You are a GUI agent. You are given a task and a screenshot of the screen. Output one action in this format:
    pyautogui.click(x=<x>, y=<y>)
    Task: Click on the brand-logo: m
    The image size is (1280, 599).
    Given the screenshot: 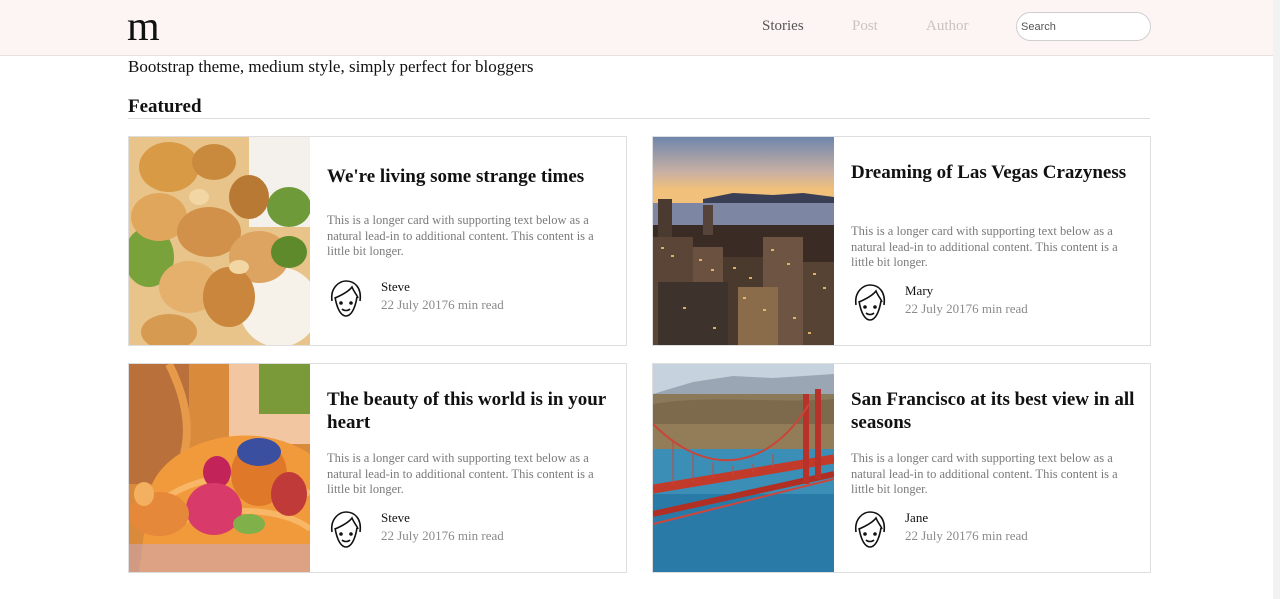 What is the action you would take?
    pyautogui.click(x=143, y=27)
    